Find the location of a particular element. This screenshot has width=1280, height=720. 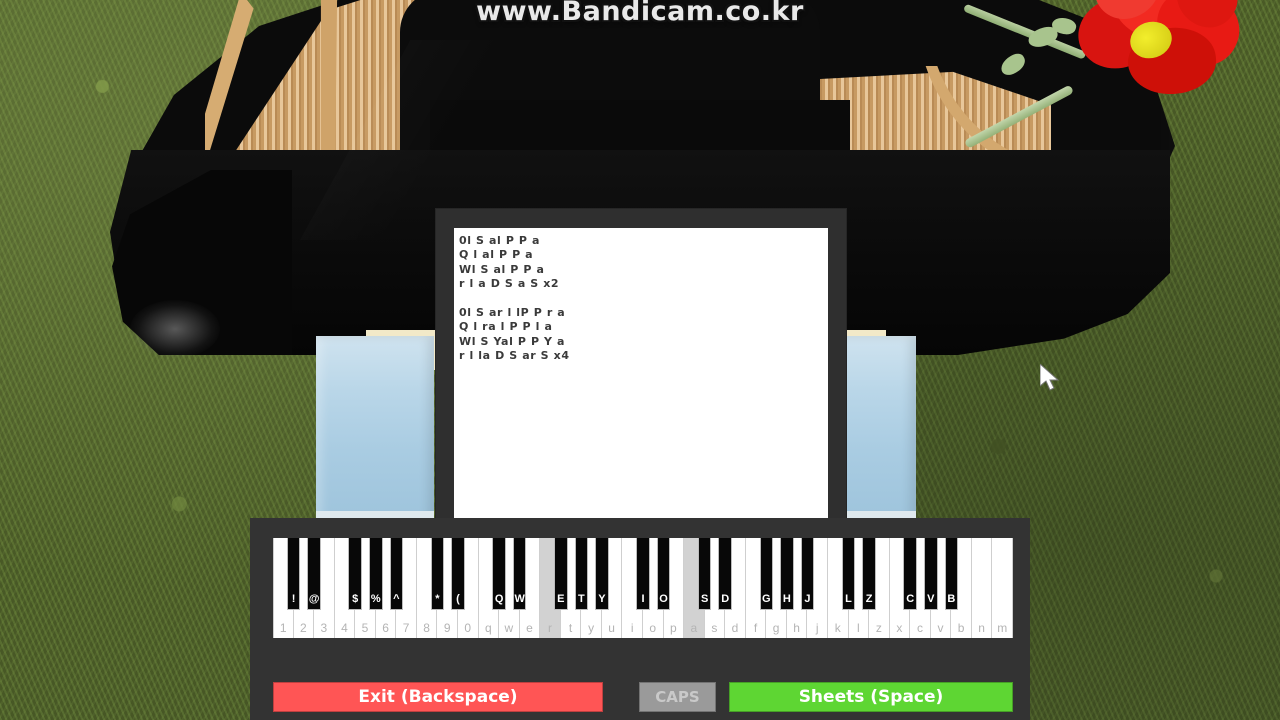

caps-button: CAPS is located at coordinates (677, 697).